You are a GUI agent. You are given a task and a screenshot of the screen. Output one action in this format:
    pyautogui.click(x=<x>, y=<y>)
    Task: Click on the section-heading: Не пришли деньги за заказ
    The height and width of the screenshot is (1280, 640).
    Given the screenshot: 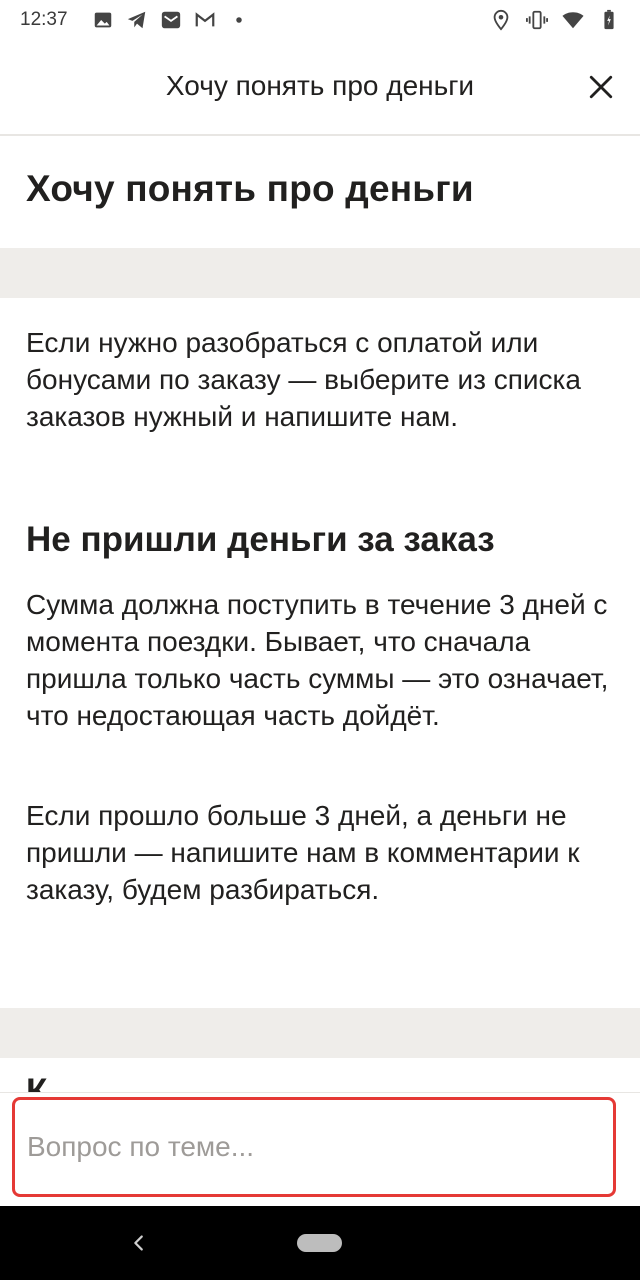 What is the action you would take?
    pyautogui.click(x=260, y=539)
    